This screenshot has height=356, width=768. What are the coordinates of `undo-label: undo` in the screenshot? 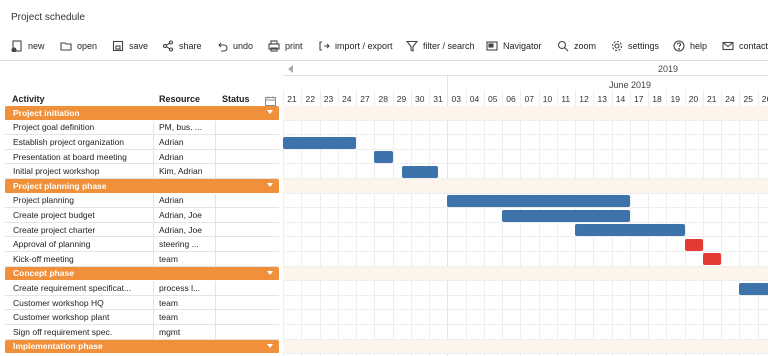 It's located at (243, 46).